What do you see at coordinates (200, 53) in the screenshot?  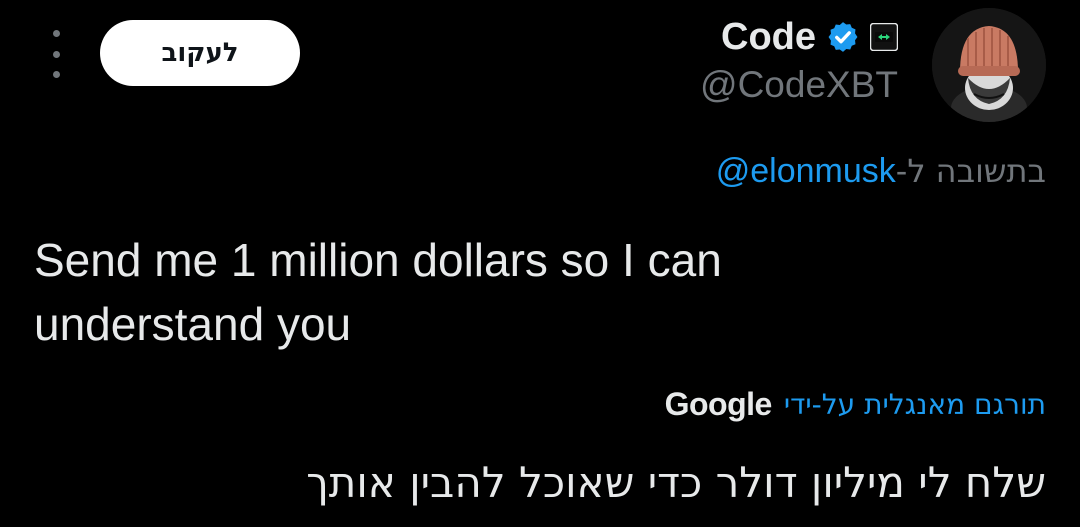 I see `follow-button: לעקוב` at bounding box center [200, 53].